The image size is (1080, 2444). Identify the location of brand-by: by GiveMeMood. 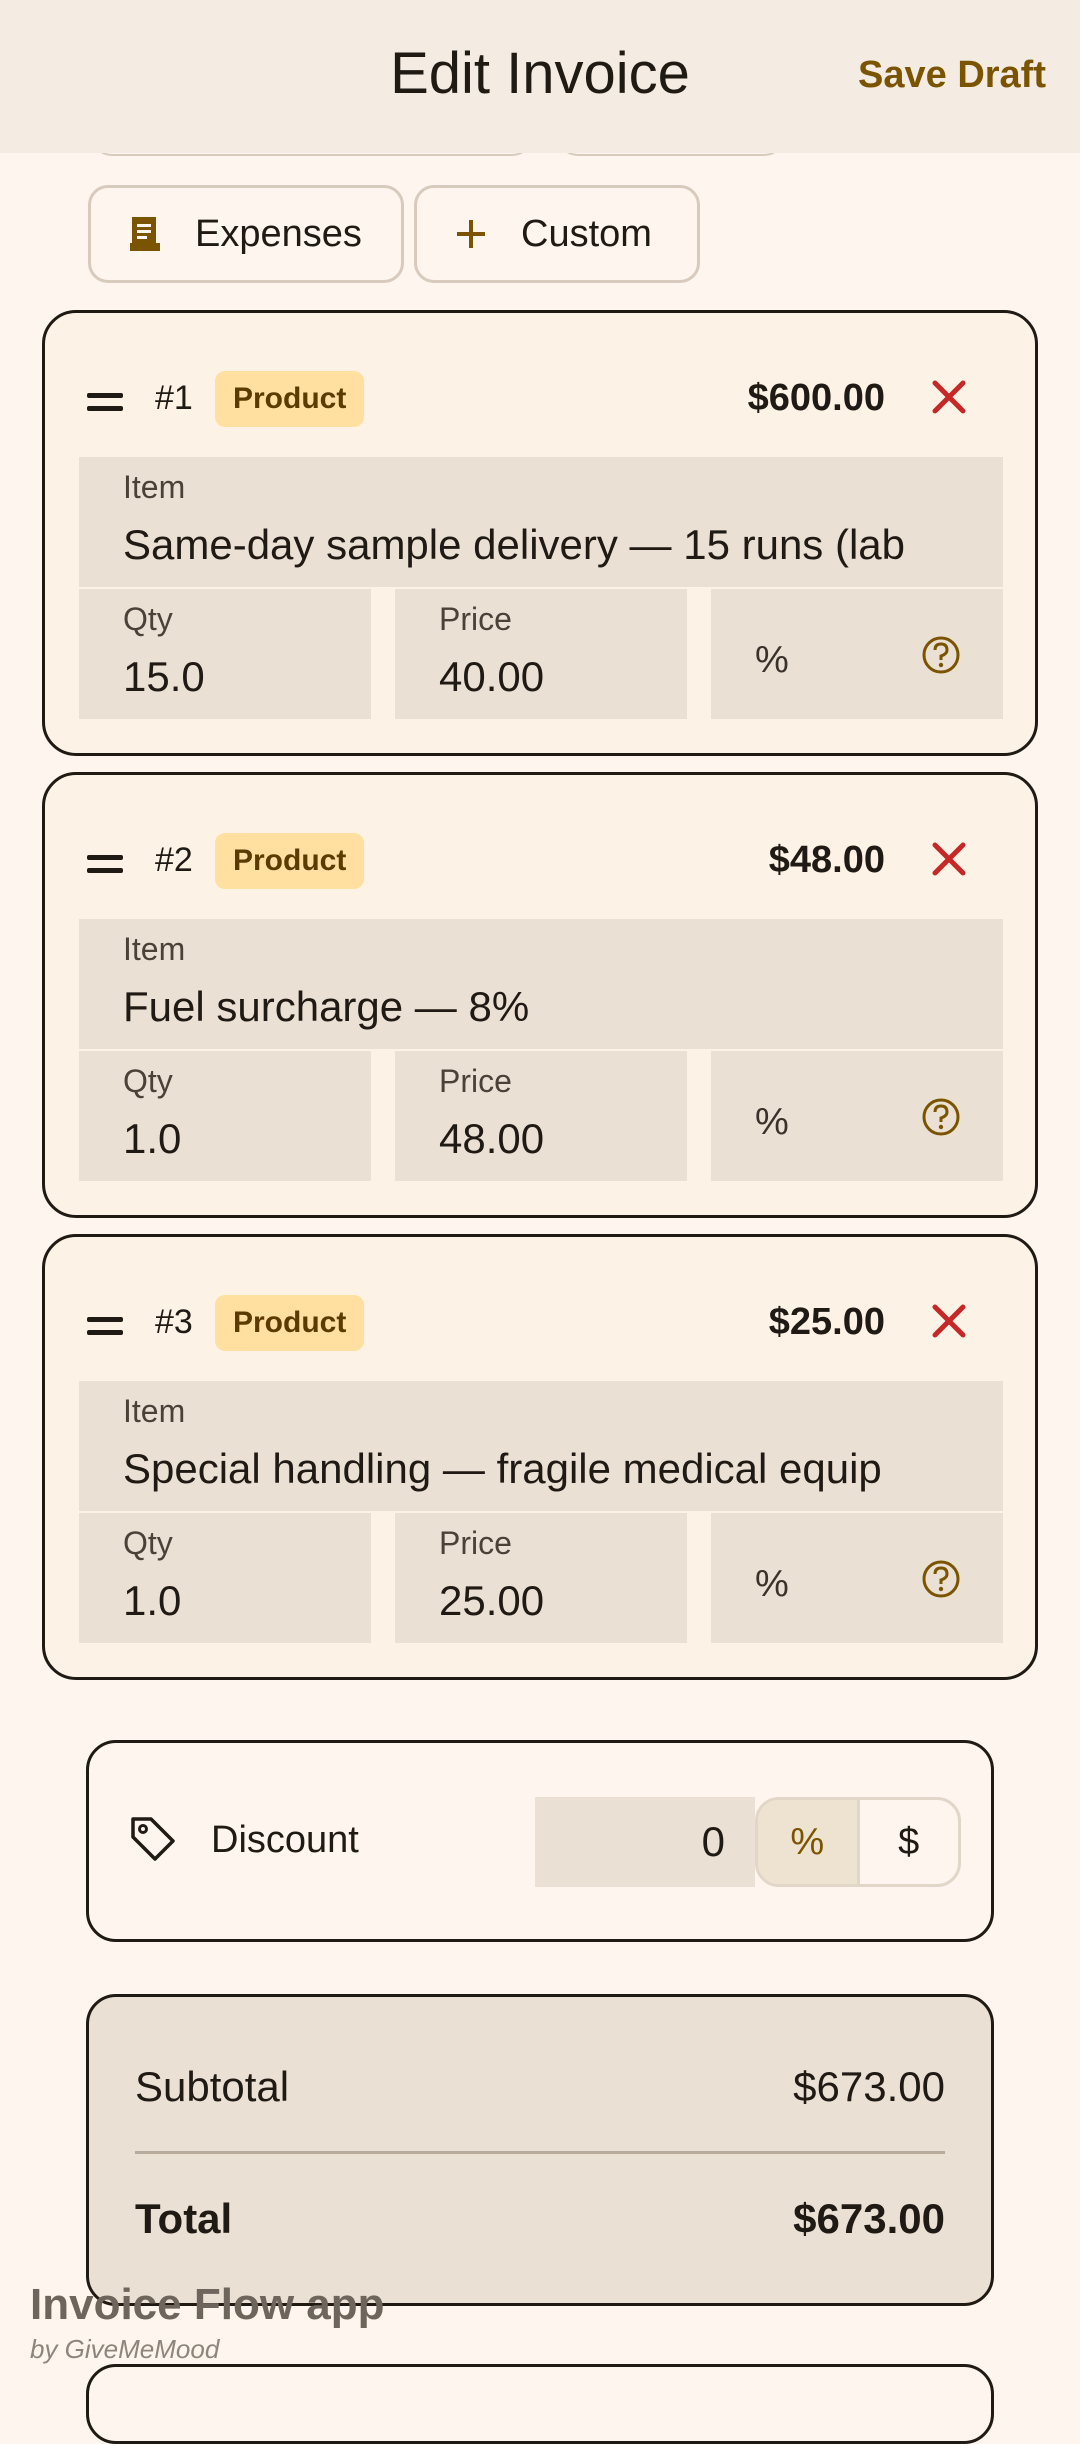
(125, 2349).